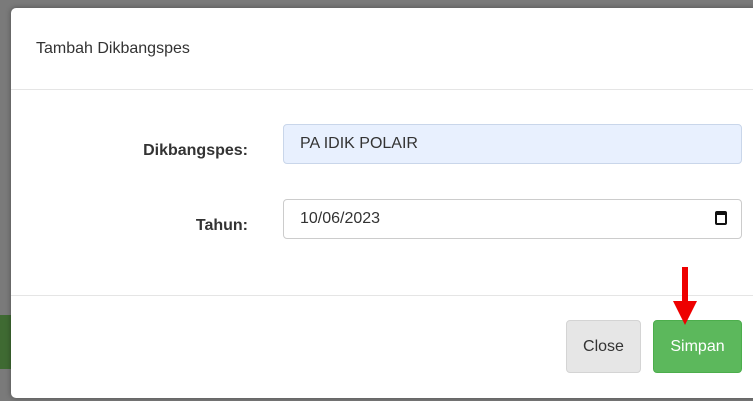 The width and height of the screenshot is (753, 401). What do you see at coordinates (697, 346) in the screenshot?
I see `save-button: Simpan` at bounding box center [697, 346].